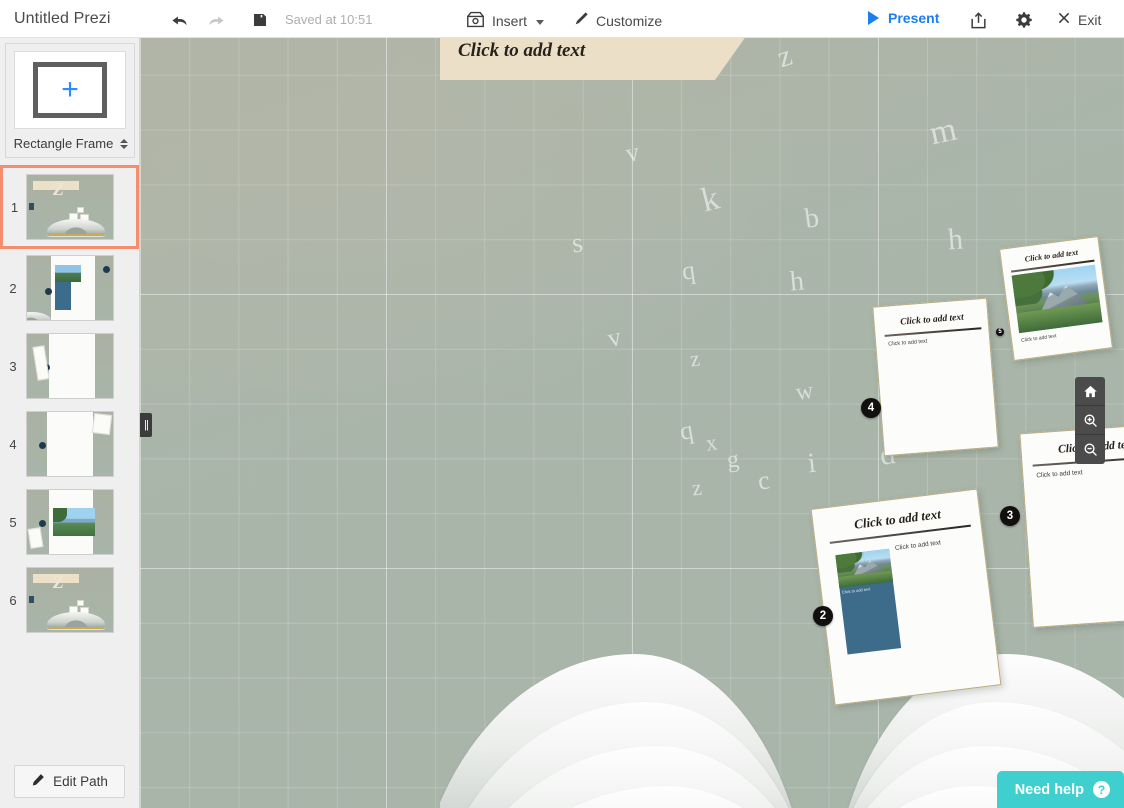  I want to click on spinner-icon, so click(124, 143).